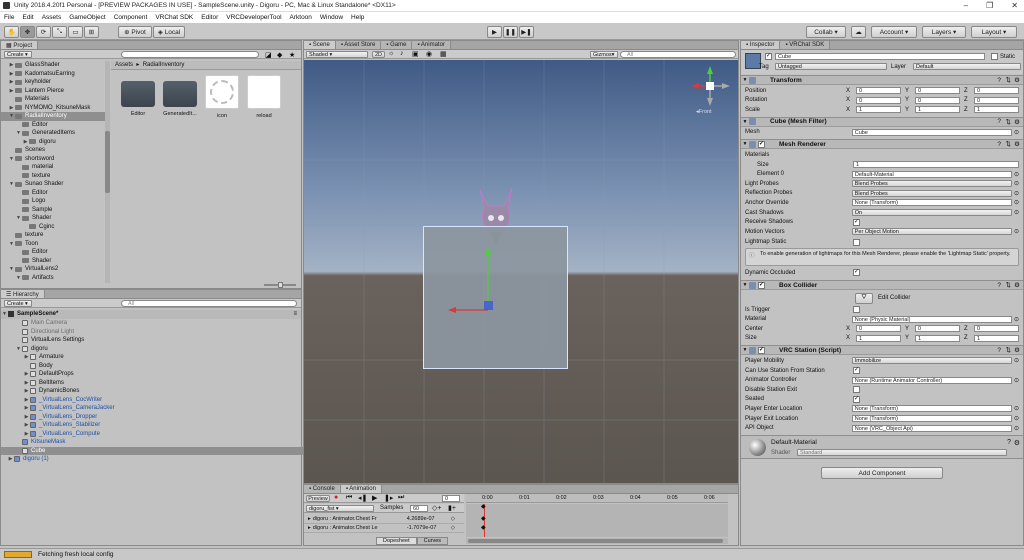  What do you see at coordinates (322, 489) in the screenshot?
I see `tab-console: ▪ Console` at bounding box center [322, 489].